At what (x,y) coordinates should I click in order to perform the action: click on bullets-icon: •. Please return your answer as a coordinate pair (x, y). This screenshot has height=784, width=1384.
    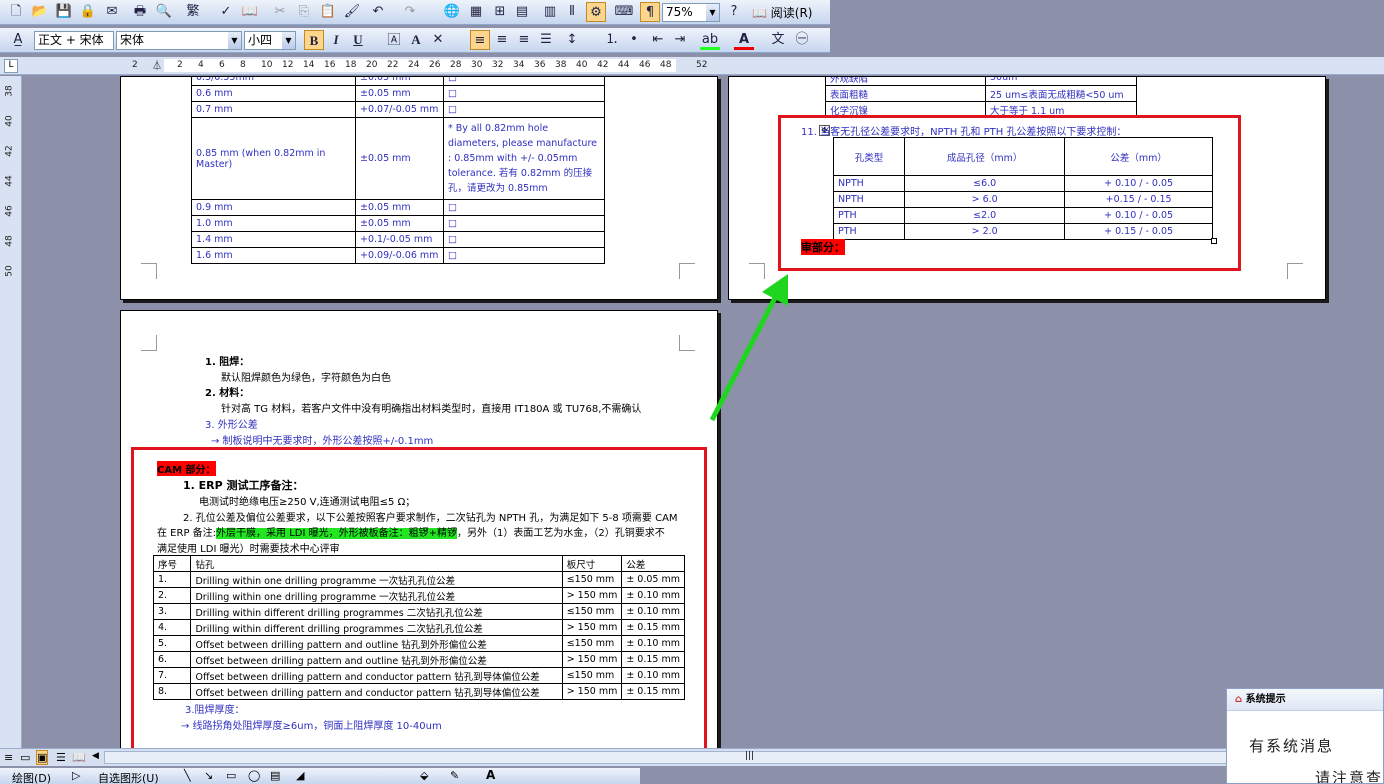
    Looking at the image, I should click on (634, 40).